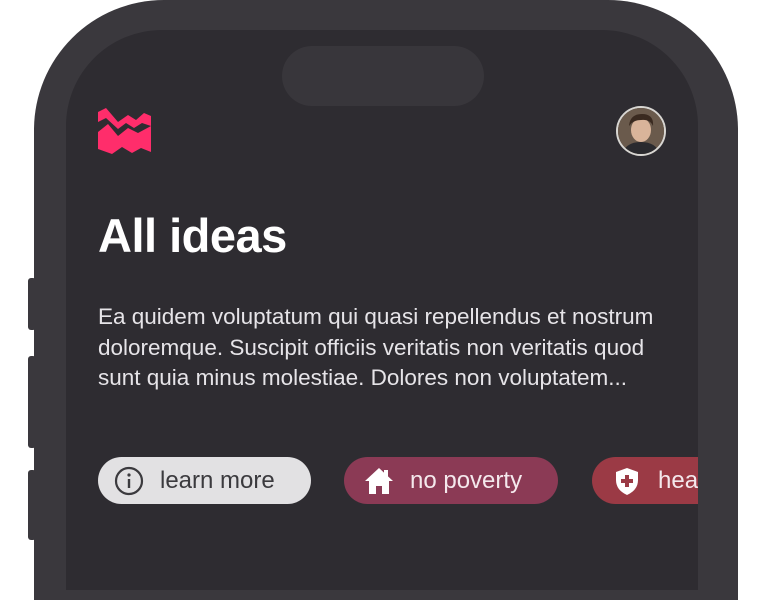 The width and height of the screenshot is (766, 600). I want to click on learn-more-button: learn more, so click(204, 480).